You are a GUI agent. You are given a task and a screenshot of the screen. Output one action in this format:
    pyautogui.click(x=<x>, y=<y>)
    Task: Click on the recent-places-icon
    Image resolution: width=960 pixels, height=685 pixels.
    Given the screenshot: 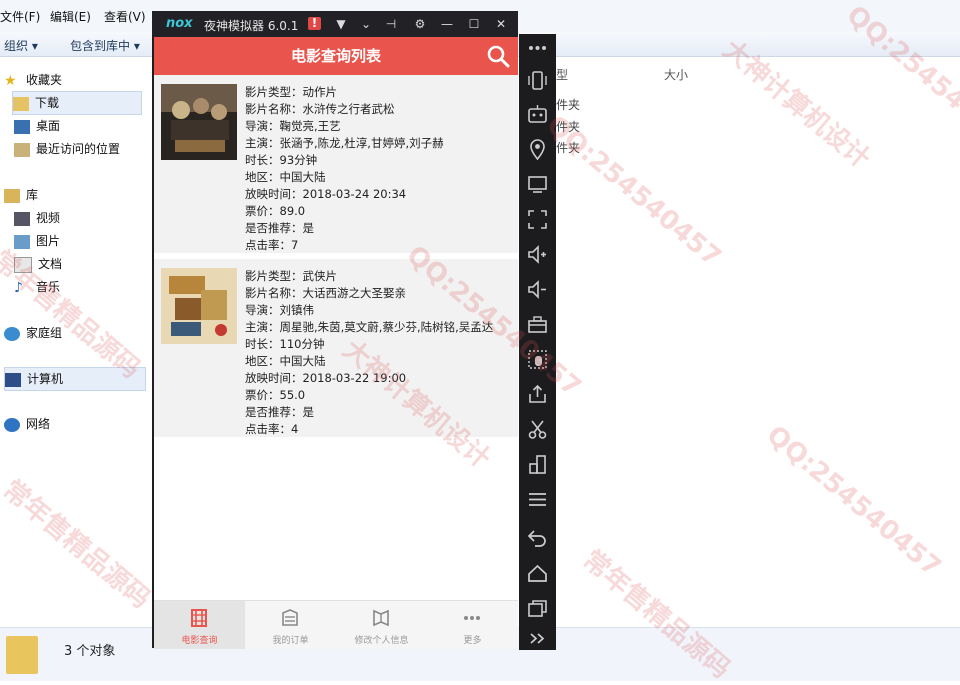 What is the action you would take?
    pyautogui.click(x=22, y=149)
    